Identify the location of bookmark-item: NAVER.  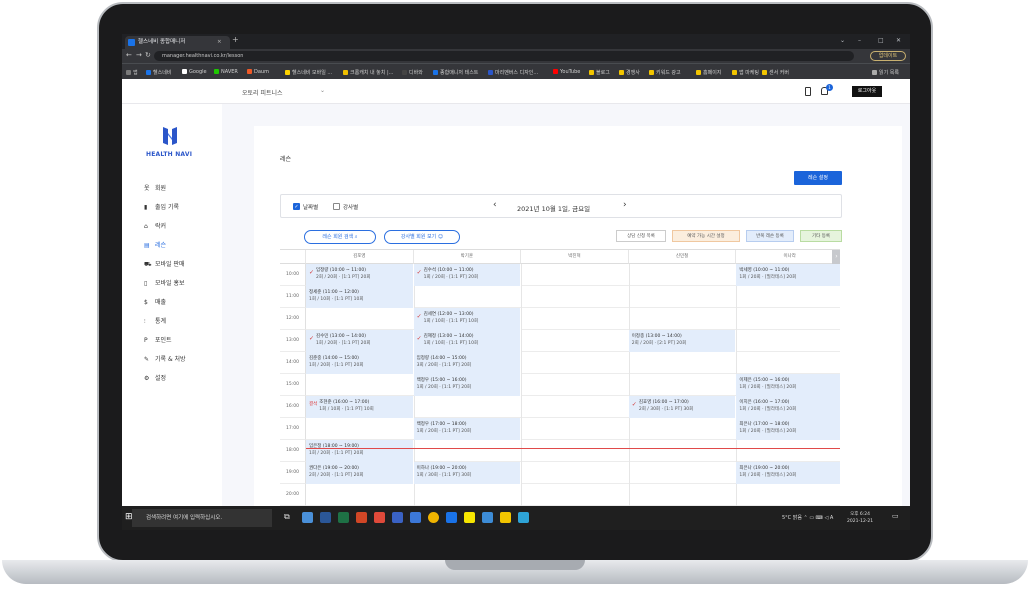
(226, 72).